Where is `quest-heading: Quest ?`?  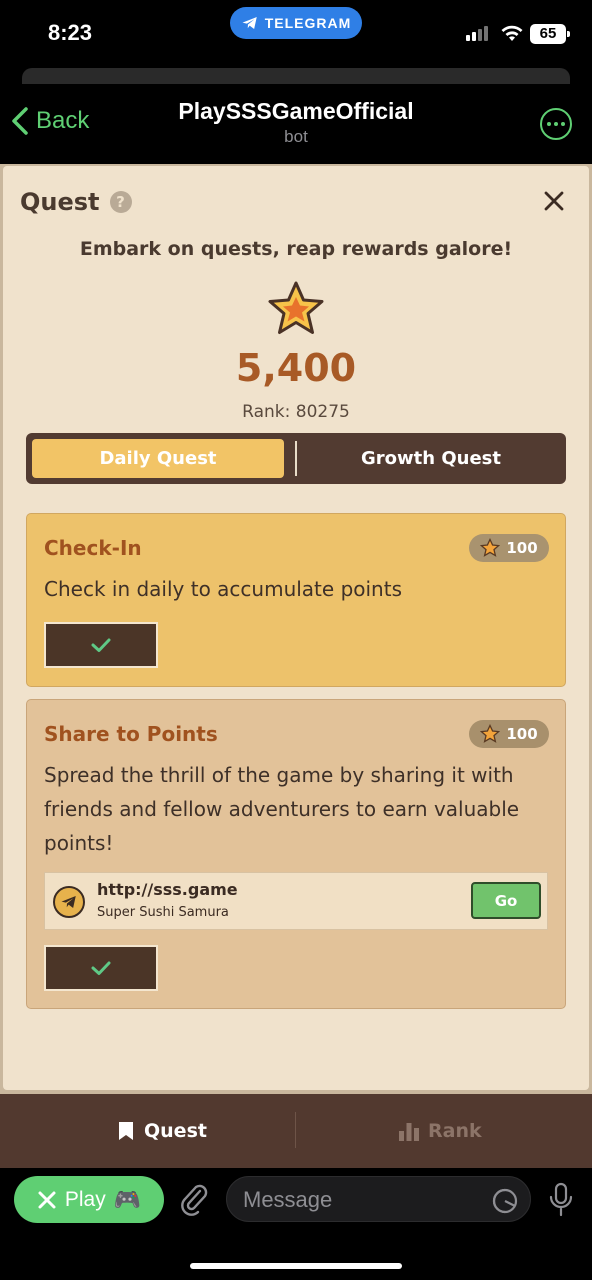
quest-heading: Quest ? is located at coordinates (76, 202).